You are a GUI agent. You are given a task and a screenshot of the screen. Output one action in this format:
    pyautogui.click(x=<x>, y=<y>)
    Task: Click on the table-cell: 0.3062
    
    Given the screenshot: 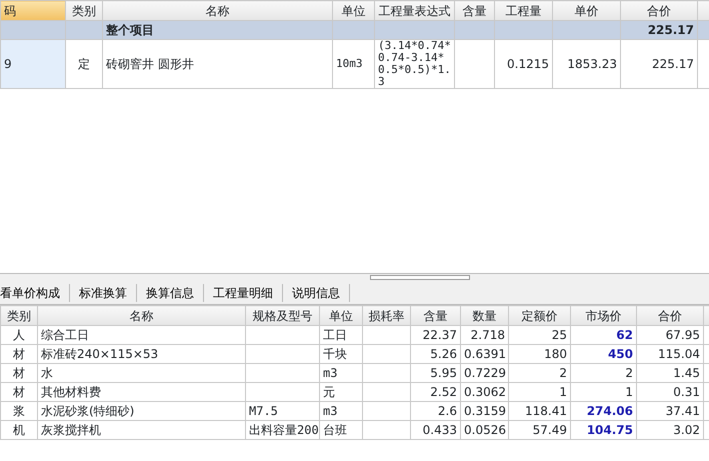 What is the action you would take?
    pyautogui.click(x=485, y=392)
    